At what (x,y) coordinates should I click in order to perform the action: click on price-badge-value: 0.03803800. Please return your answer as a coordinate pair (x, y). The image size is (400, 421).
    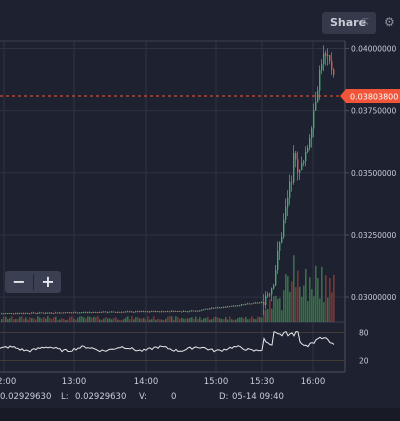
    Looking at the image, I should click on (374, 97).